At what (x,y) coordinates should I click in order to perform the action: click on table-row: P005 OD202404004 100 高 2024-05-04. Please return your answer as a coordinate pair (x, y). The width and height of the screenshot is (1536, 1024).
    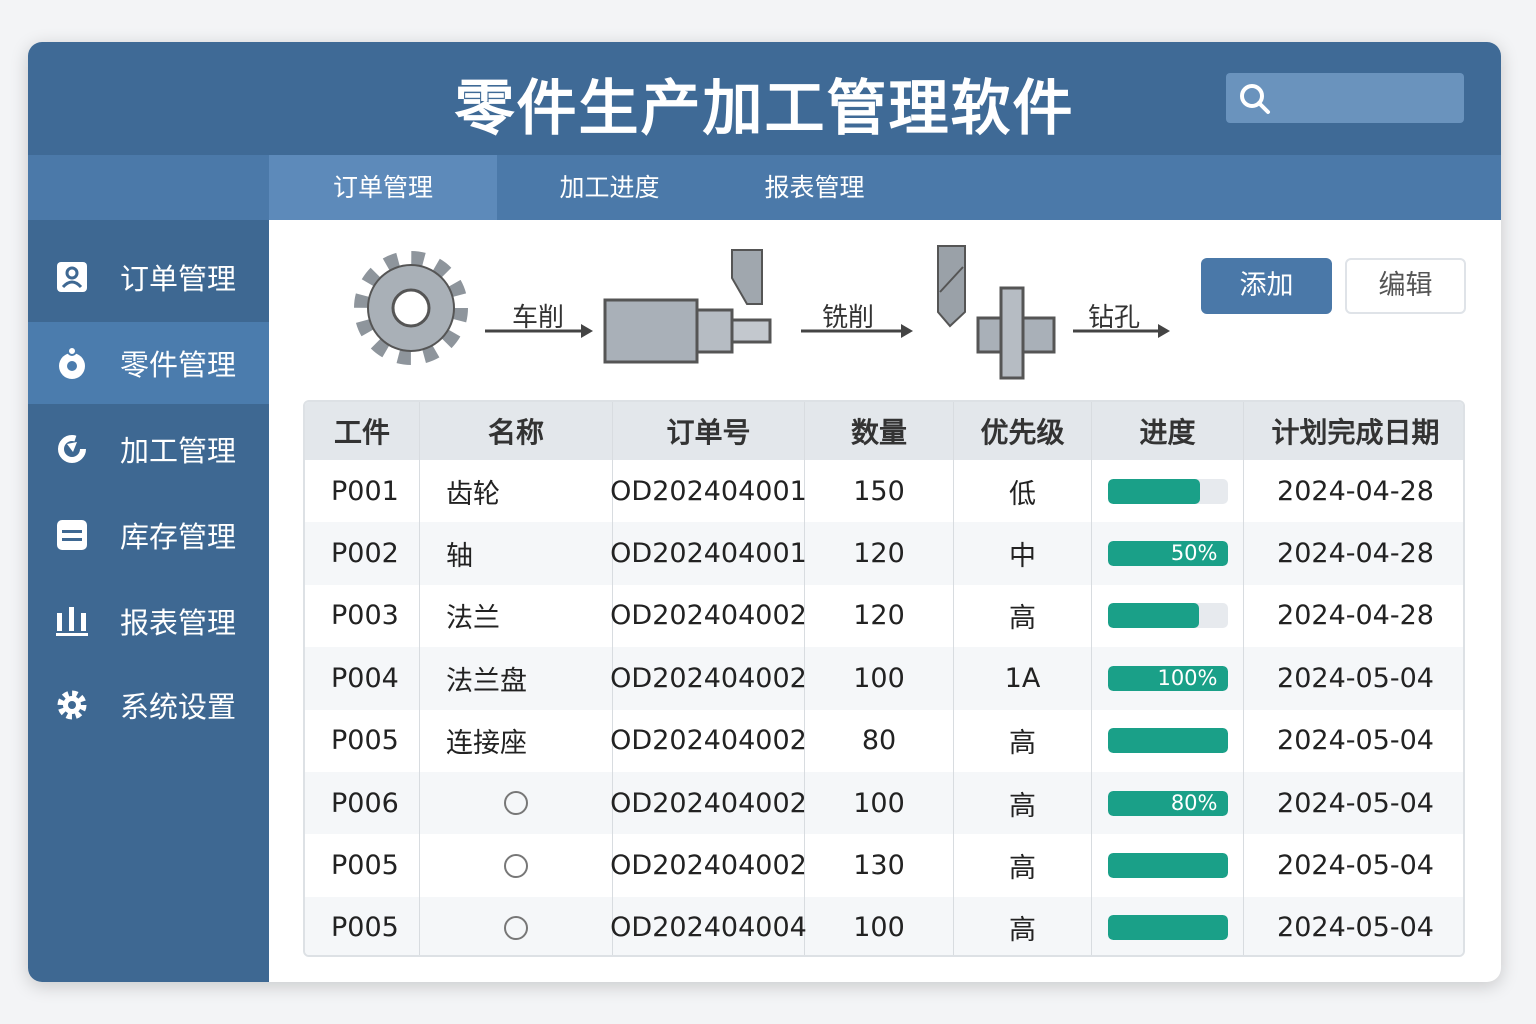
    Looking at the image, I should click on (884, 925).